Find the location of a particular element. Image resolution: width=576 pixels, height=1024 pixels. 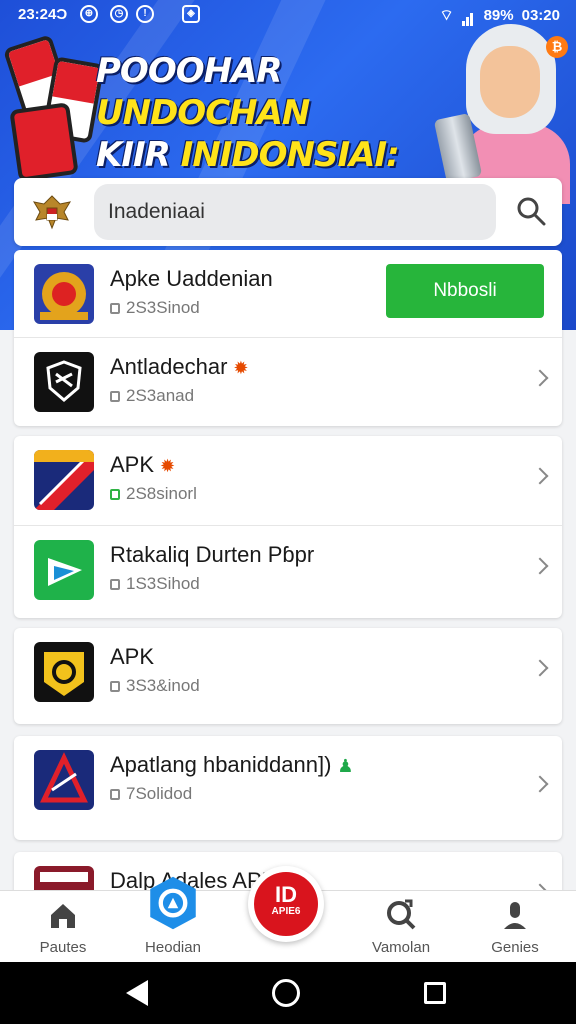

banner-title: POOOHAR UNDOCHAN KIIR INIDONSIAI: is located at coordinates (276, 113).